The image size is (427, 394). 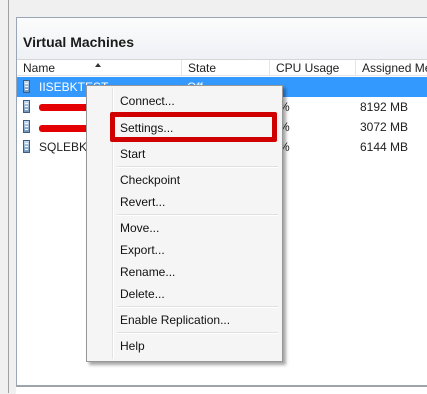 I want to click on menu-item-checkpoint: Checkpoint, so click(x=184, y=180).